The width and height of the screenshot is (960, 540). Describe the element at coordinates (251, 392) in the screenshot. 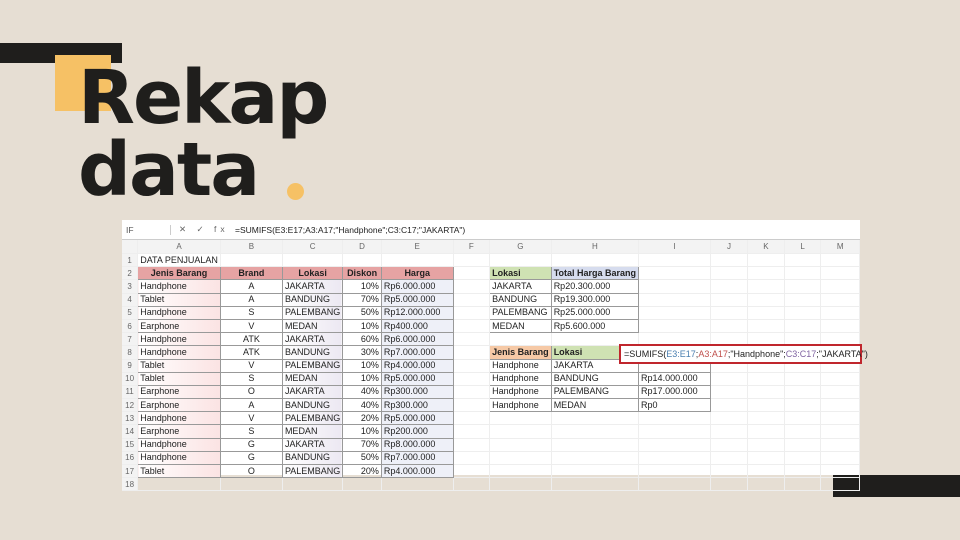

I see `cell: O` at that location.